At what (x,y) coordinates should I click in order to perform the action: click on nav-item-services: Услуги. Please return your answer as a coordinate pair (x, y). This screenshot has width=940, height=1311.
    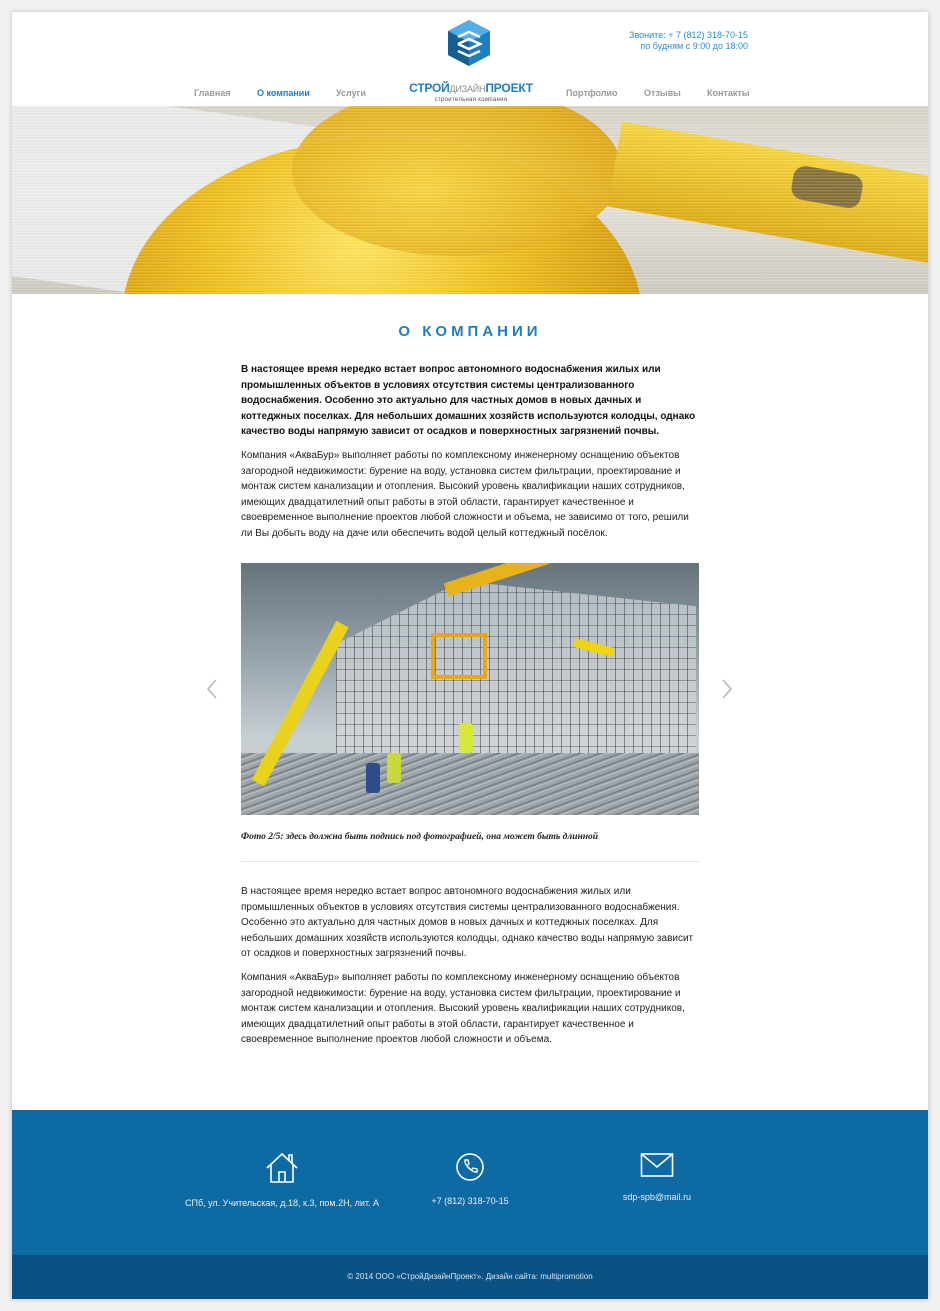
    Looking at the image, I should click on (351, 93).